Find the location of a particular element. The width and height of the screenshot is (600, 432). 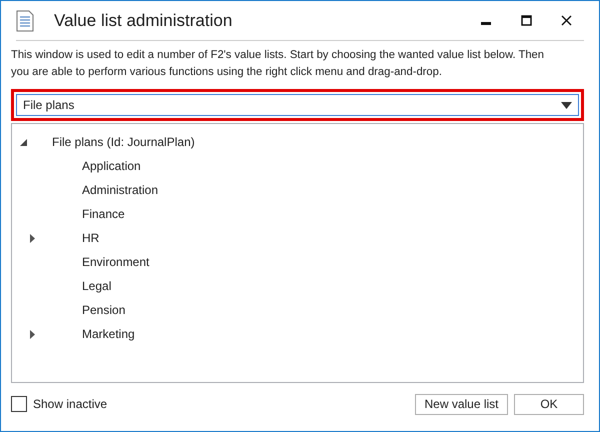

window-title: Value list administration is located at coordinates (144, 20).